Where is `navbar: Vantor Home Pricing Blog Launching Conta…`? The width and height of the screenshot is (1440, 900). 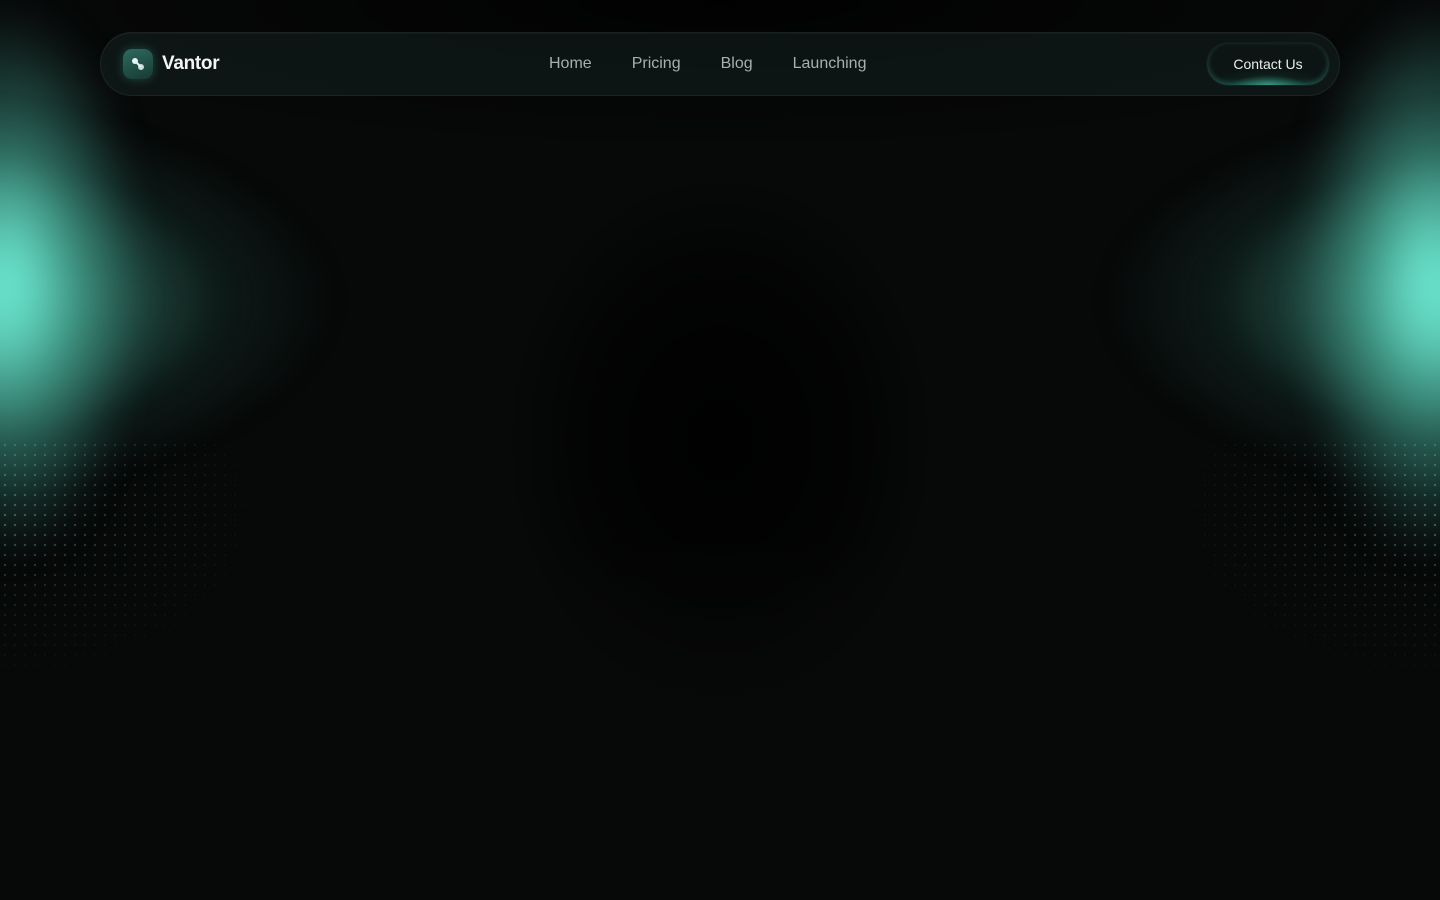
navbar: Vantor Home Pricing Blog Launching Conta… is located at coordinates (720, 64).